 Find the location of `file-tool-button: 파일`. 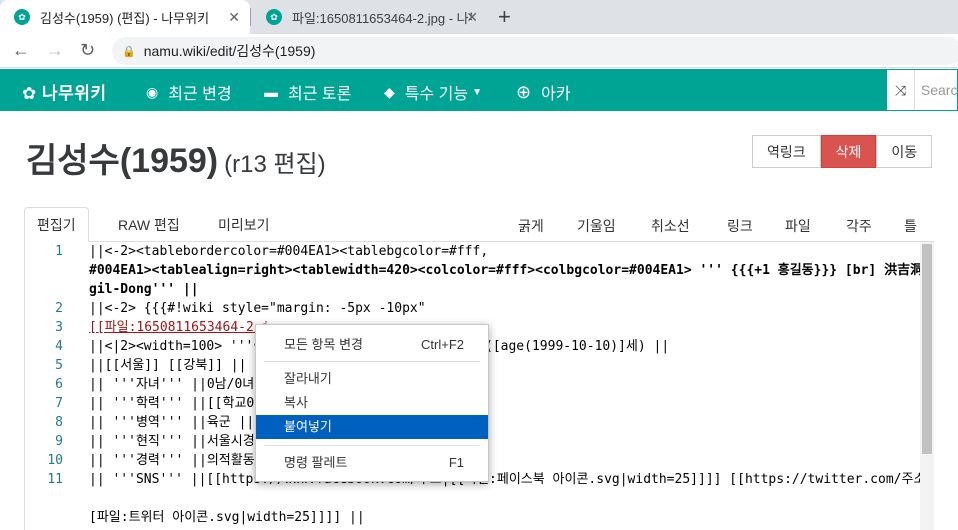

file-tool-button: 파일 is located at coordinates (798, 226).